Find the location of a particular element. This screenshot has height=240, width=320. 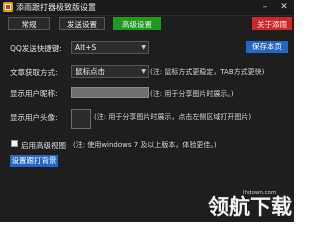

nickname-label: 显示用户昵称: is located at coordinates (34, 93).